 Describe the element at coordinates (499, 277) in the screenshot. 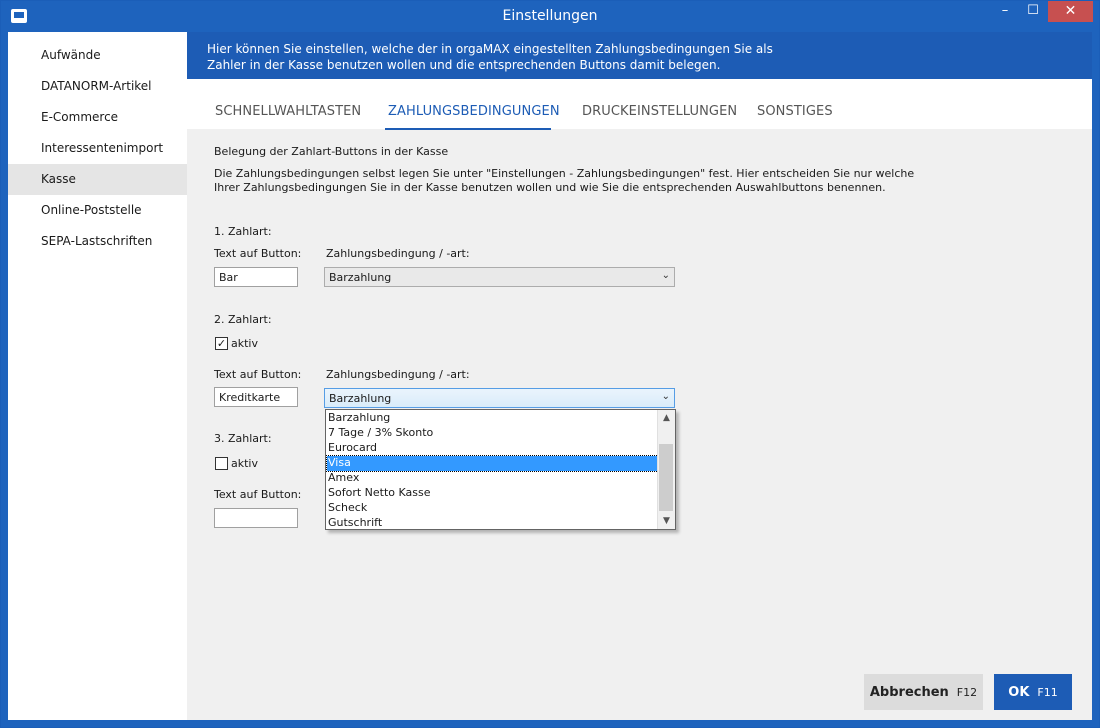

I see `zahlart1-cond-select: Barzahlung ⌄` at that location.